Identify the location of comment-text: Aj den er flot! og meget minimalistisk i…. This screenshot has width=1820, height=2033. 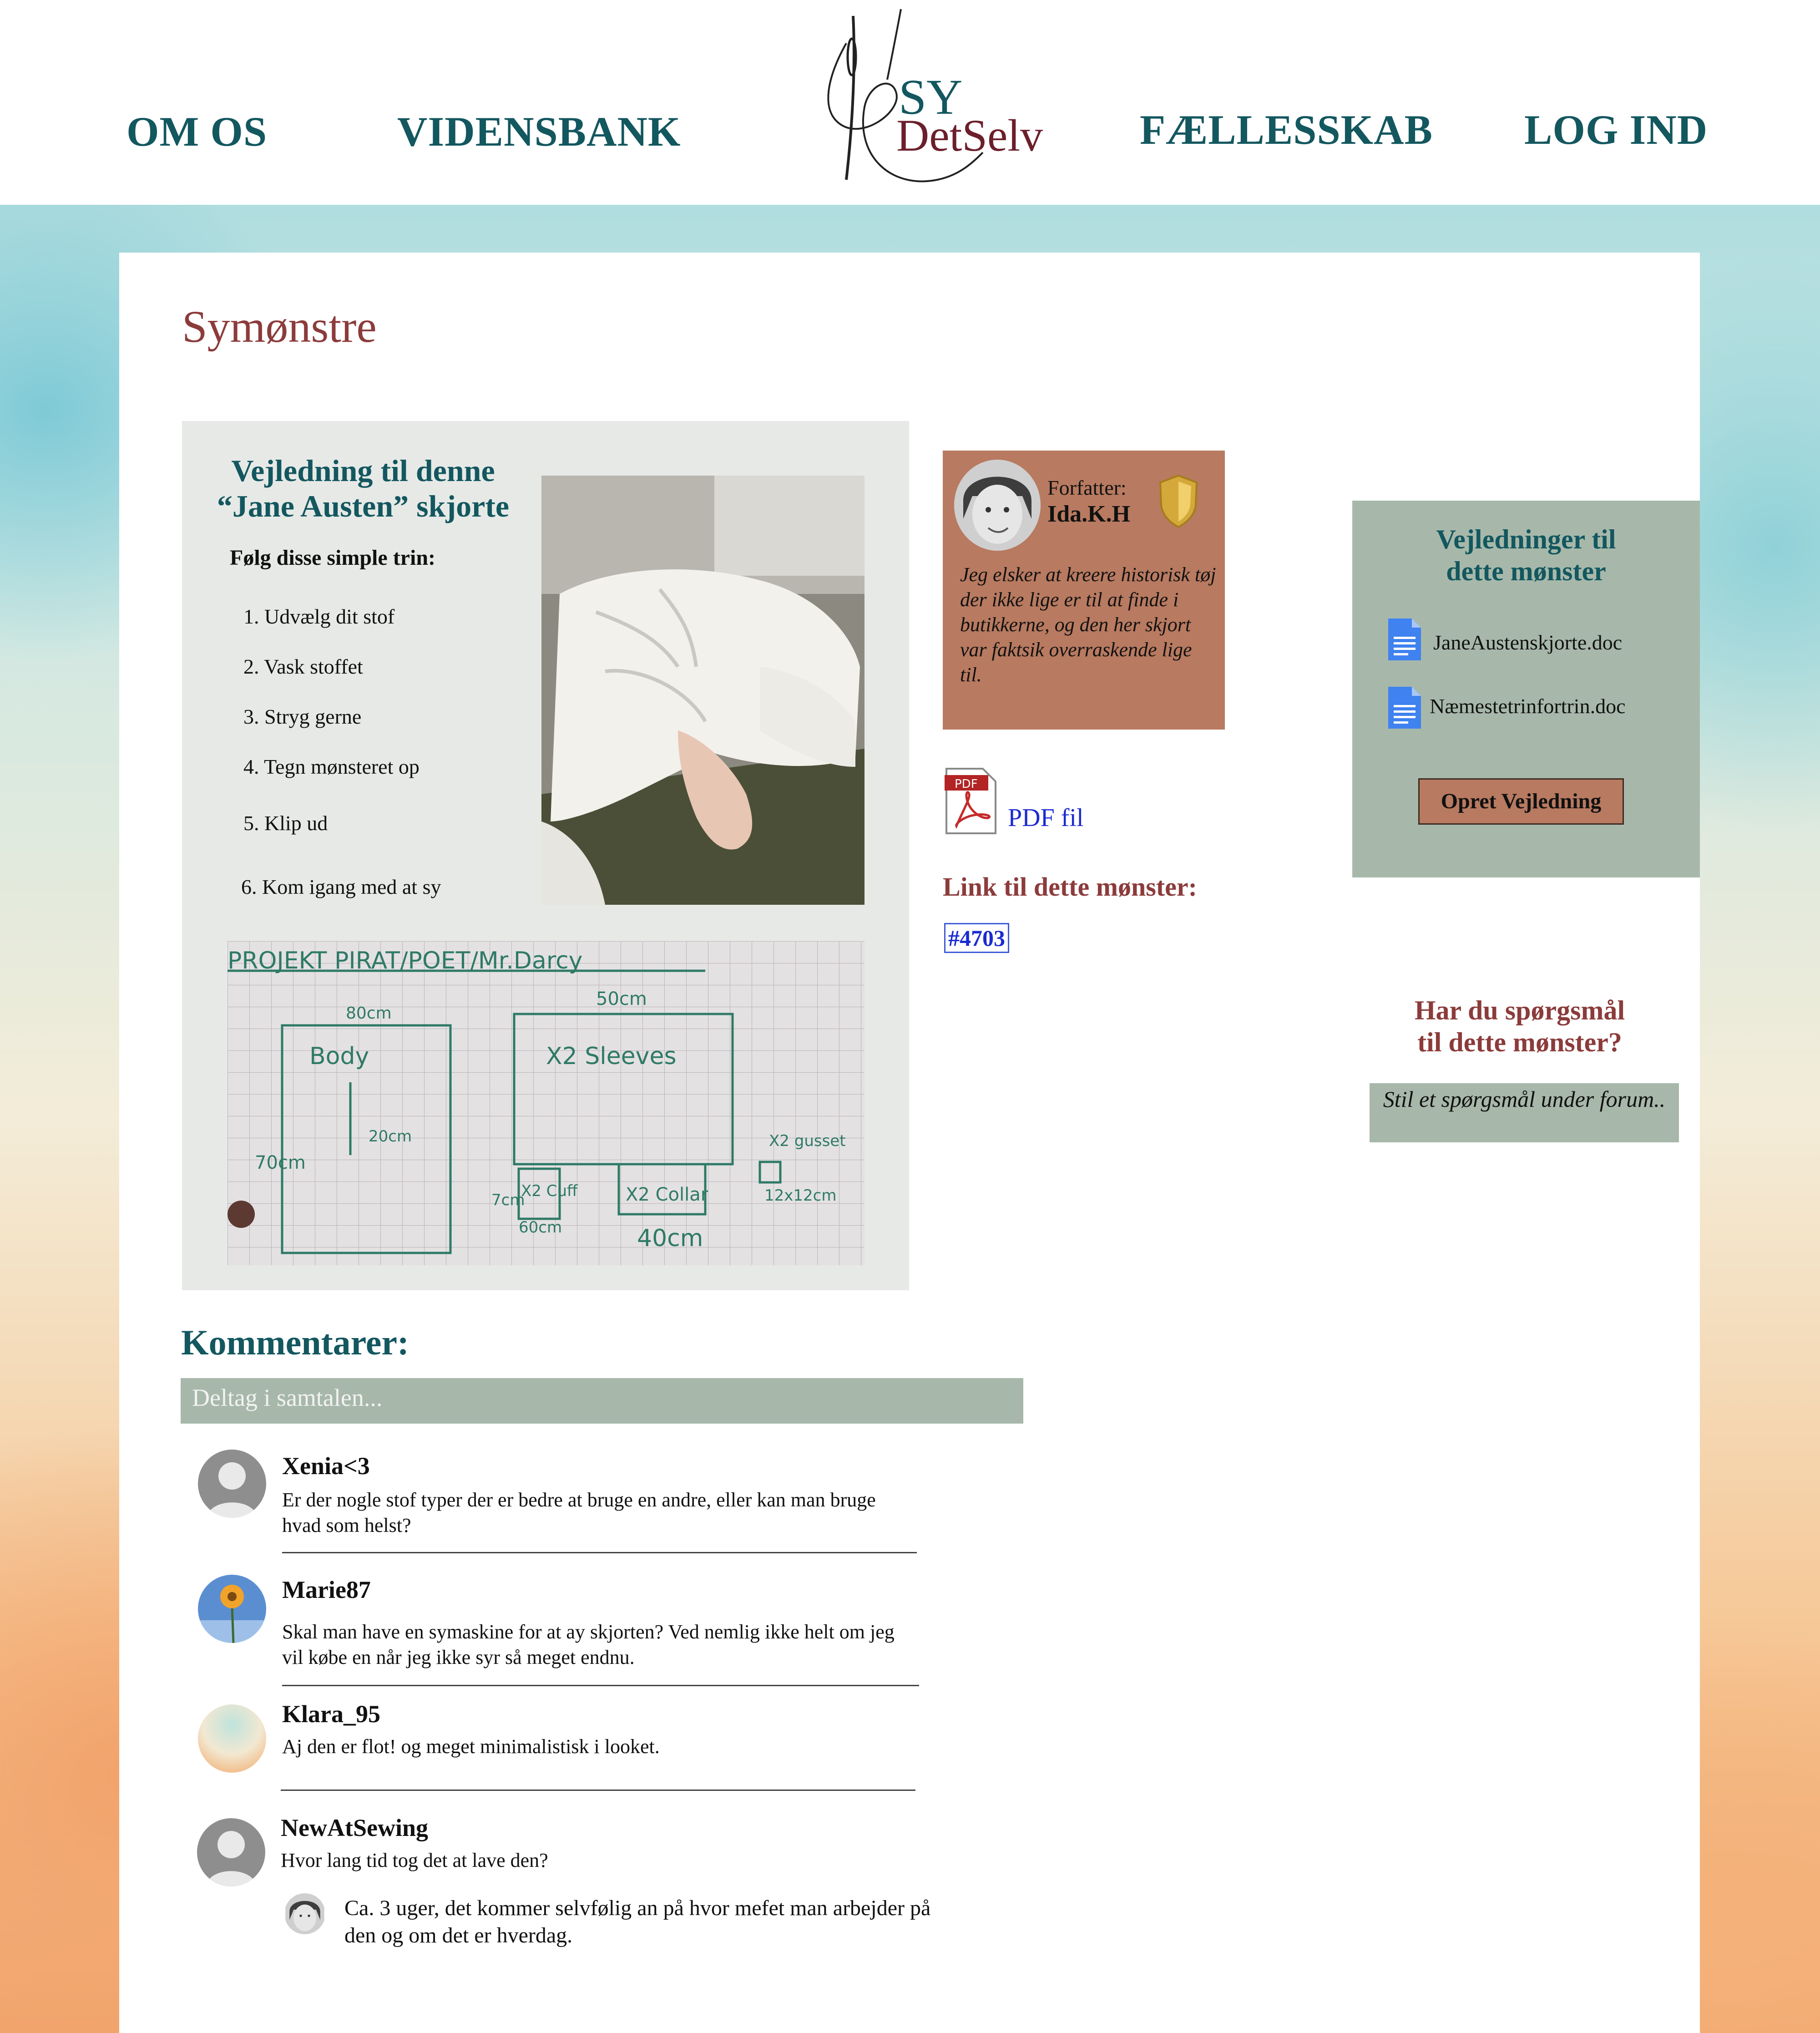
(471, 1746).